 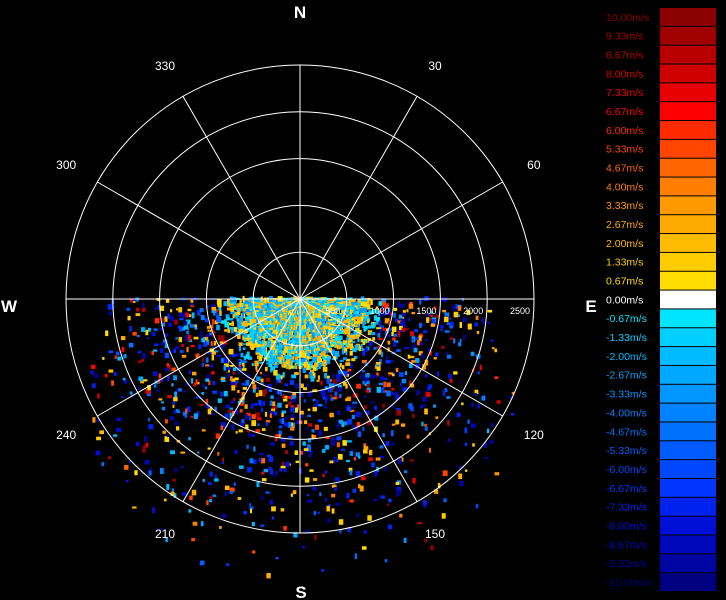 What do you see at coordinates (236, 432) in the screenshot?
I see `velocity-bin-1926` at bounding box center [236, 432].